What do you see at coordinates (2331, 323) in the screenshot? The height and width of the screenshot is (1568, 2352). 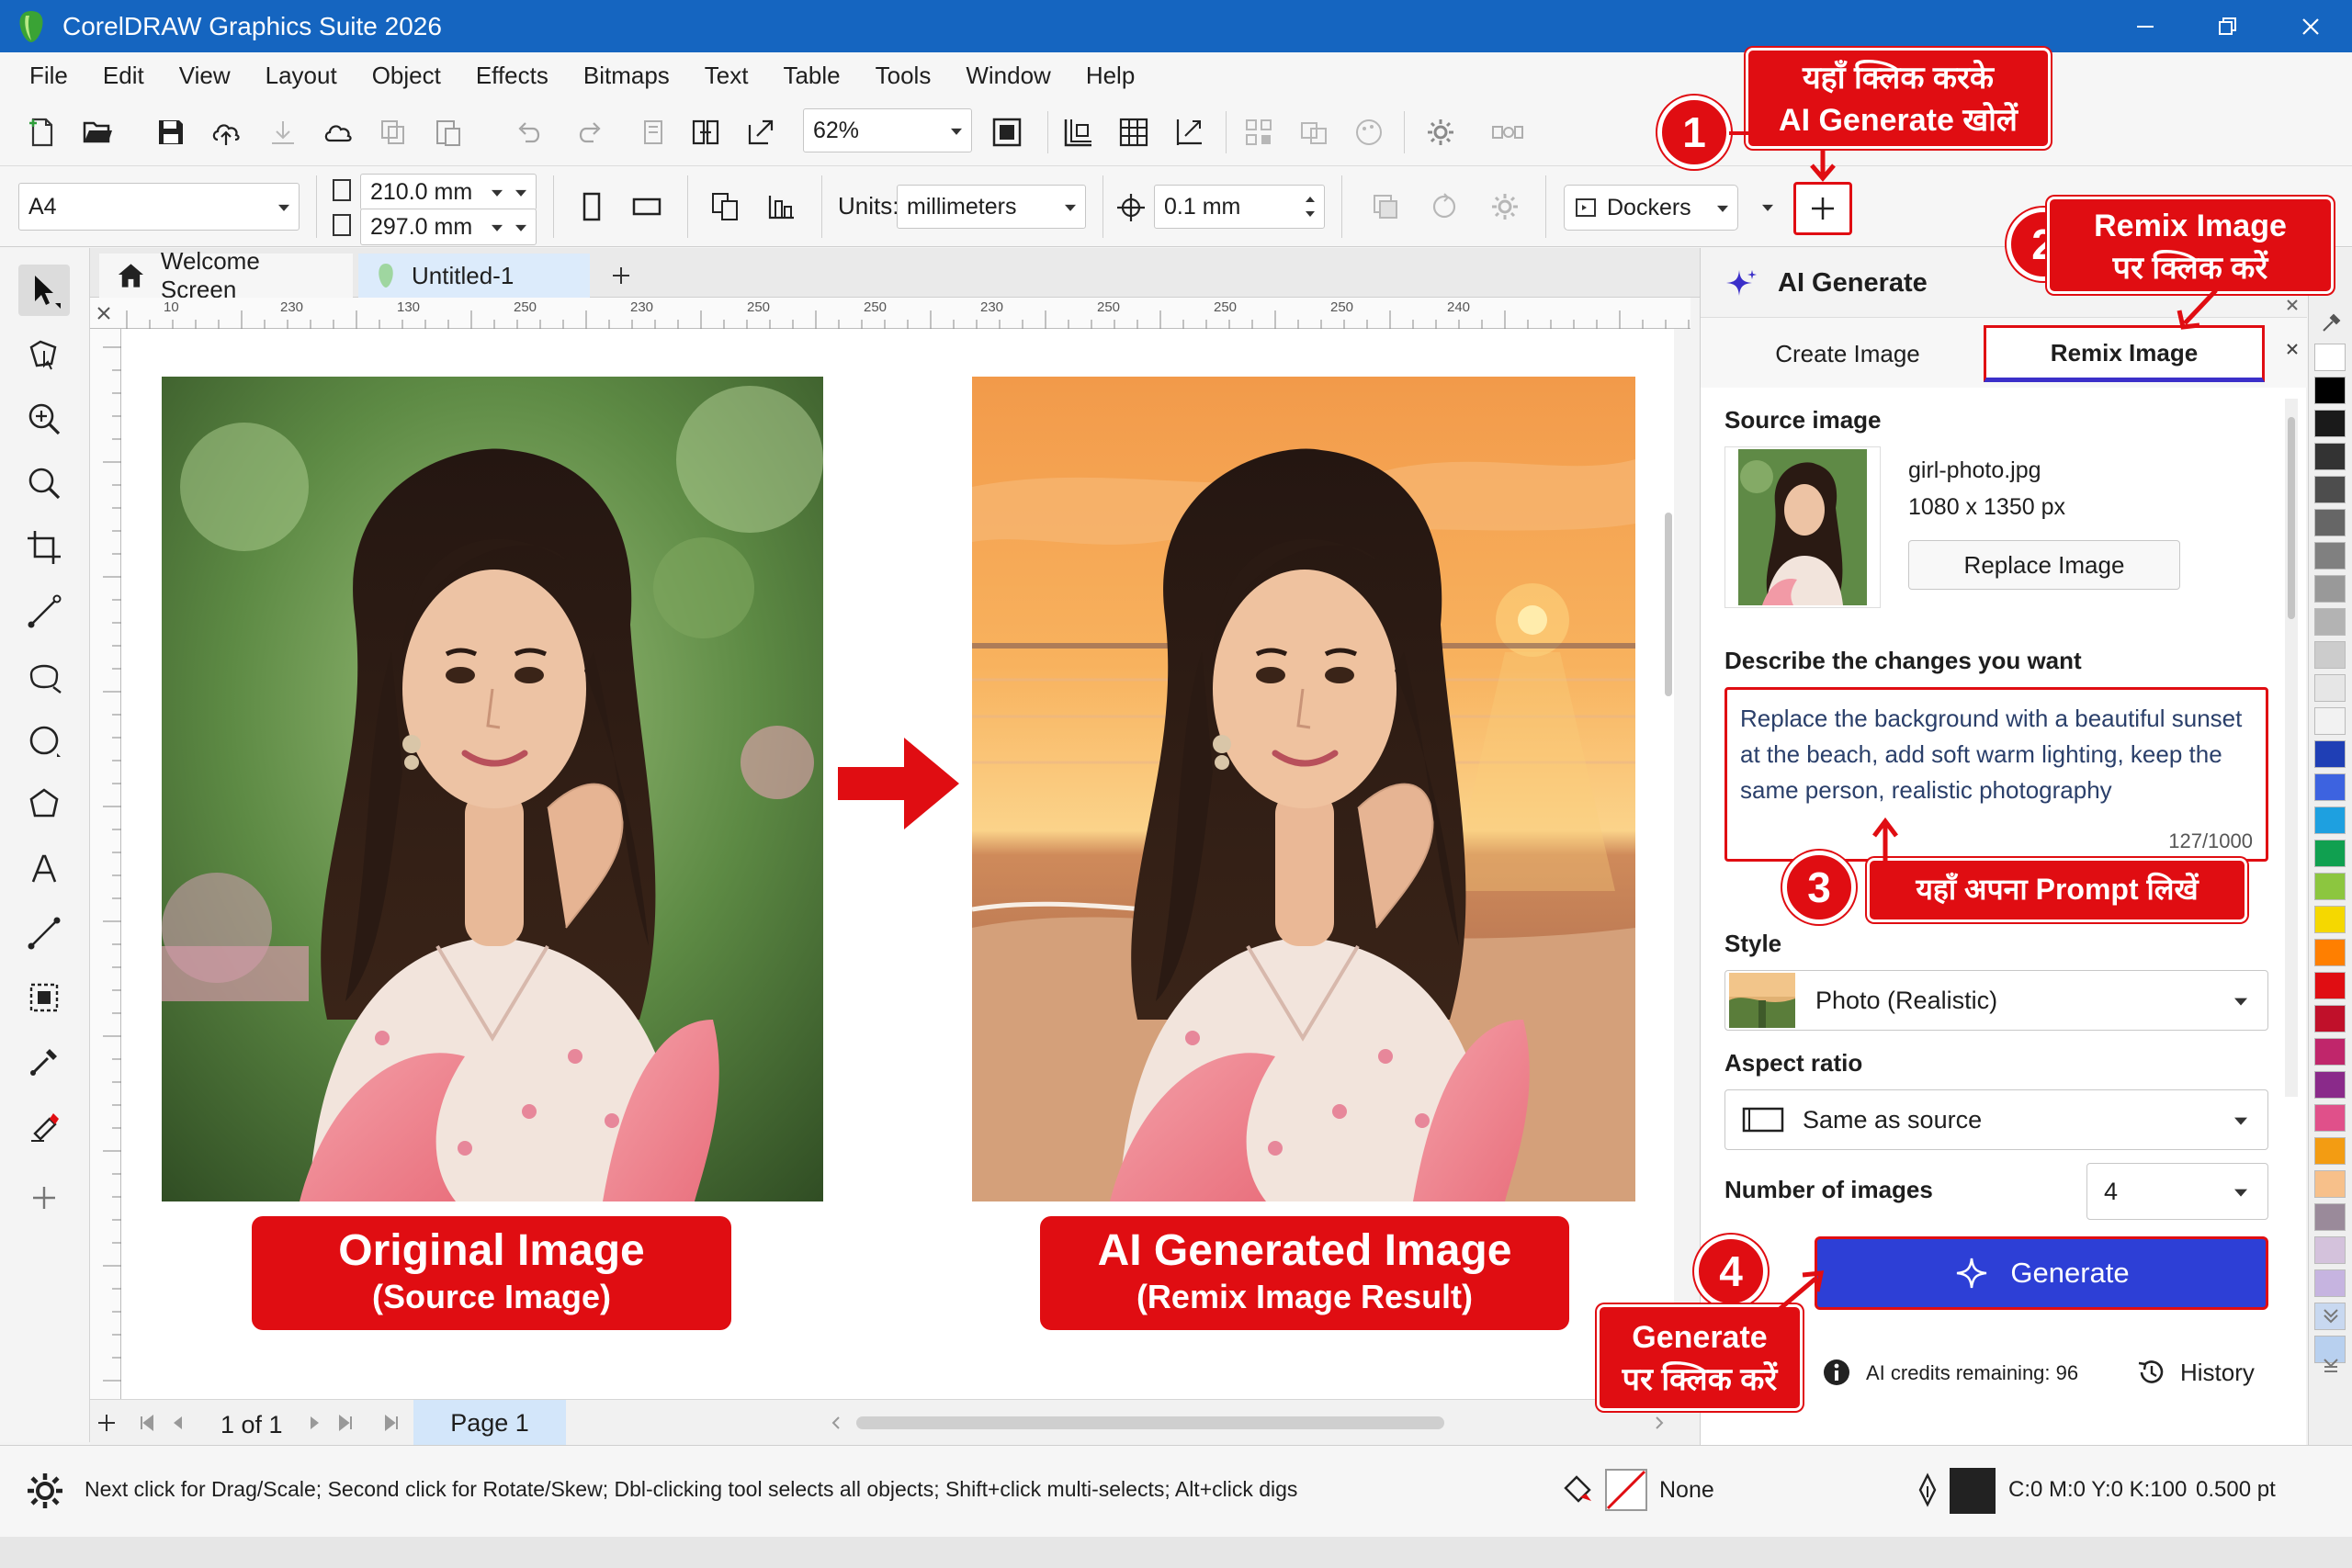 I see `eyedropper-icon` at bounding box center [2331, 323].